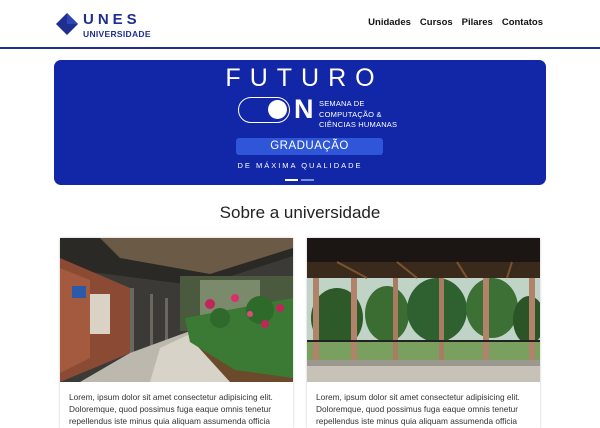  I want to click on header-divider, so click(300, 48).